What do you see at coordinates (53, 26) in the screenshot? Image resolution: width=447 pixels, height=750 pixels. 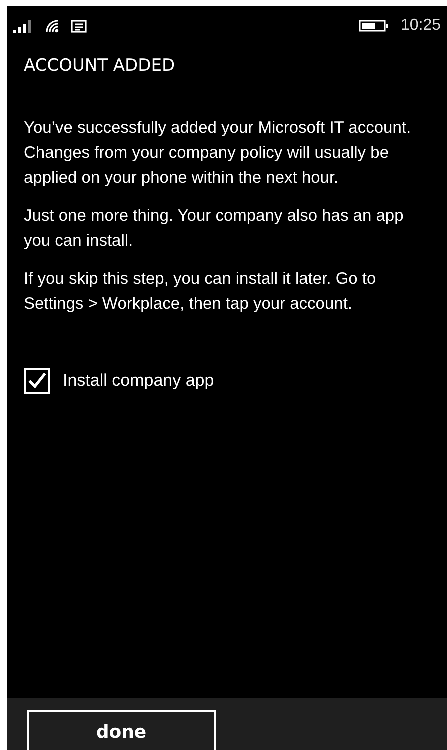 I see `wifi-icon` at bounding box center [53, 26].